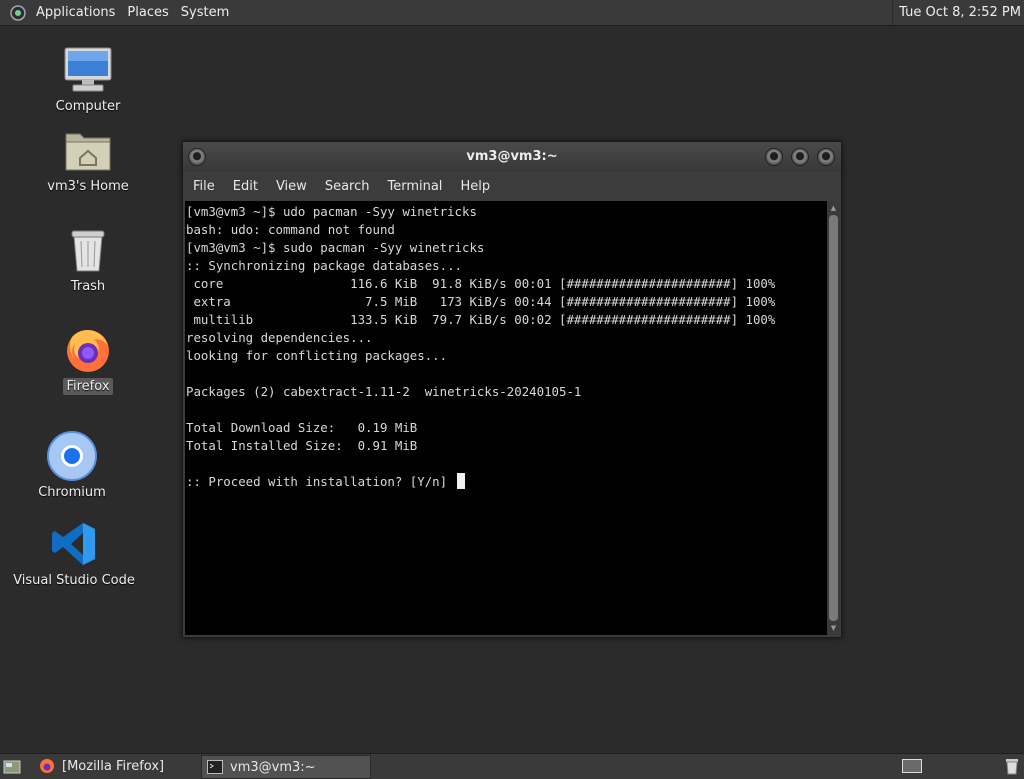 The height and width of the screenshot is (779, 1024). I want to click on desktop-icon-vscode: Visual Studio Code, so click(74, 553).